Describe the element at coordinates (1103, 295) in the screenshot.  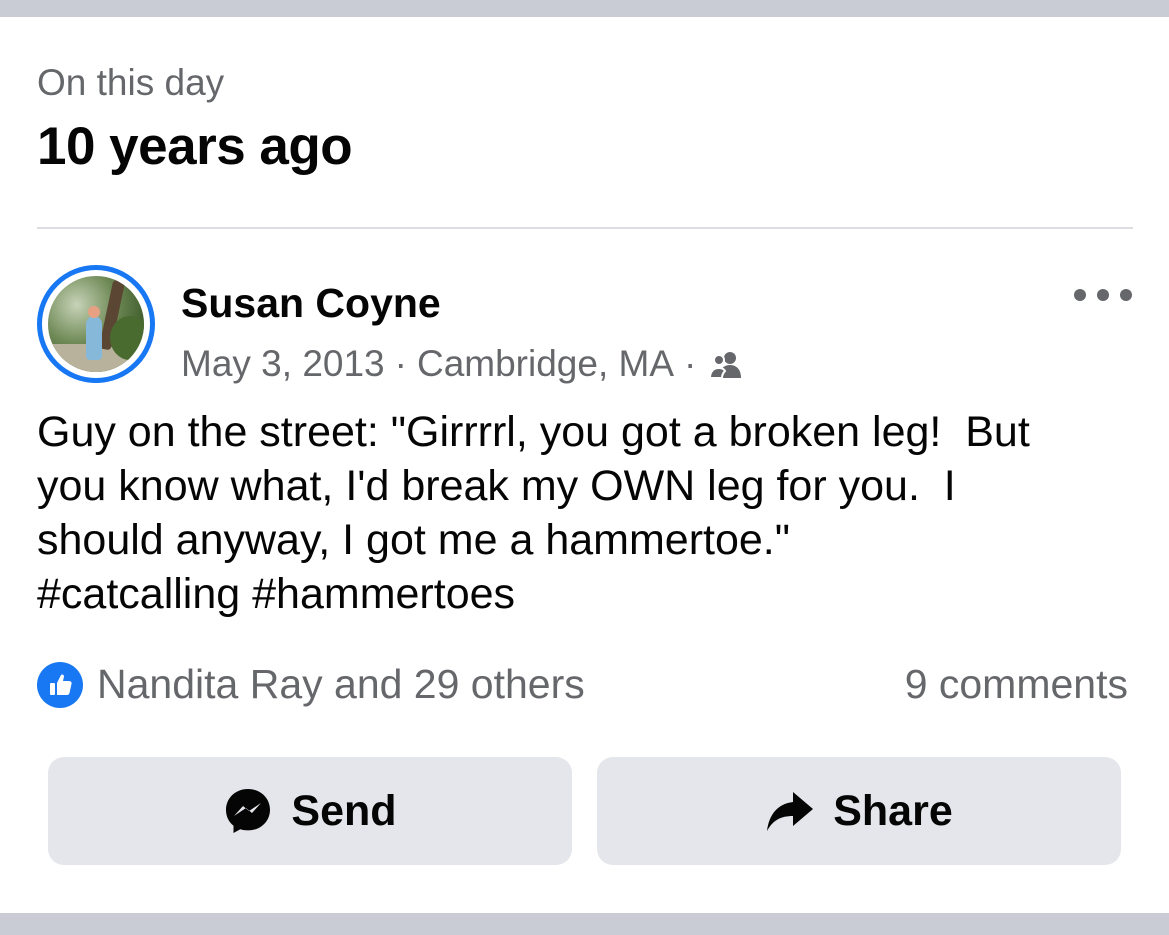
I see `more-options-icon` at that location.